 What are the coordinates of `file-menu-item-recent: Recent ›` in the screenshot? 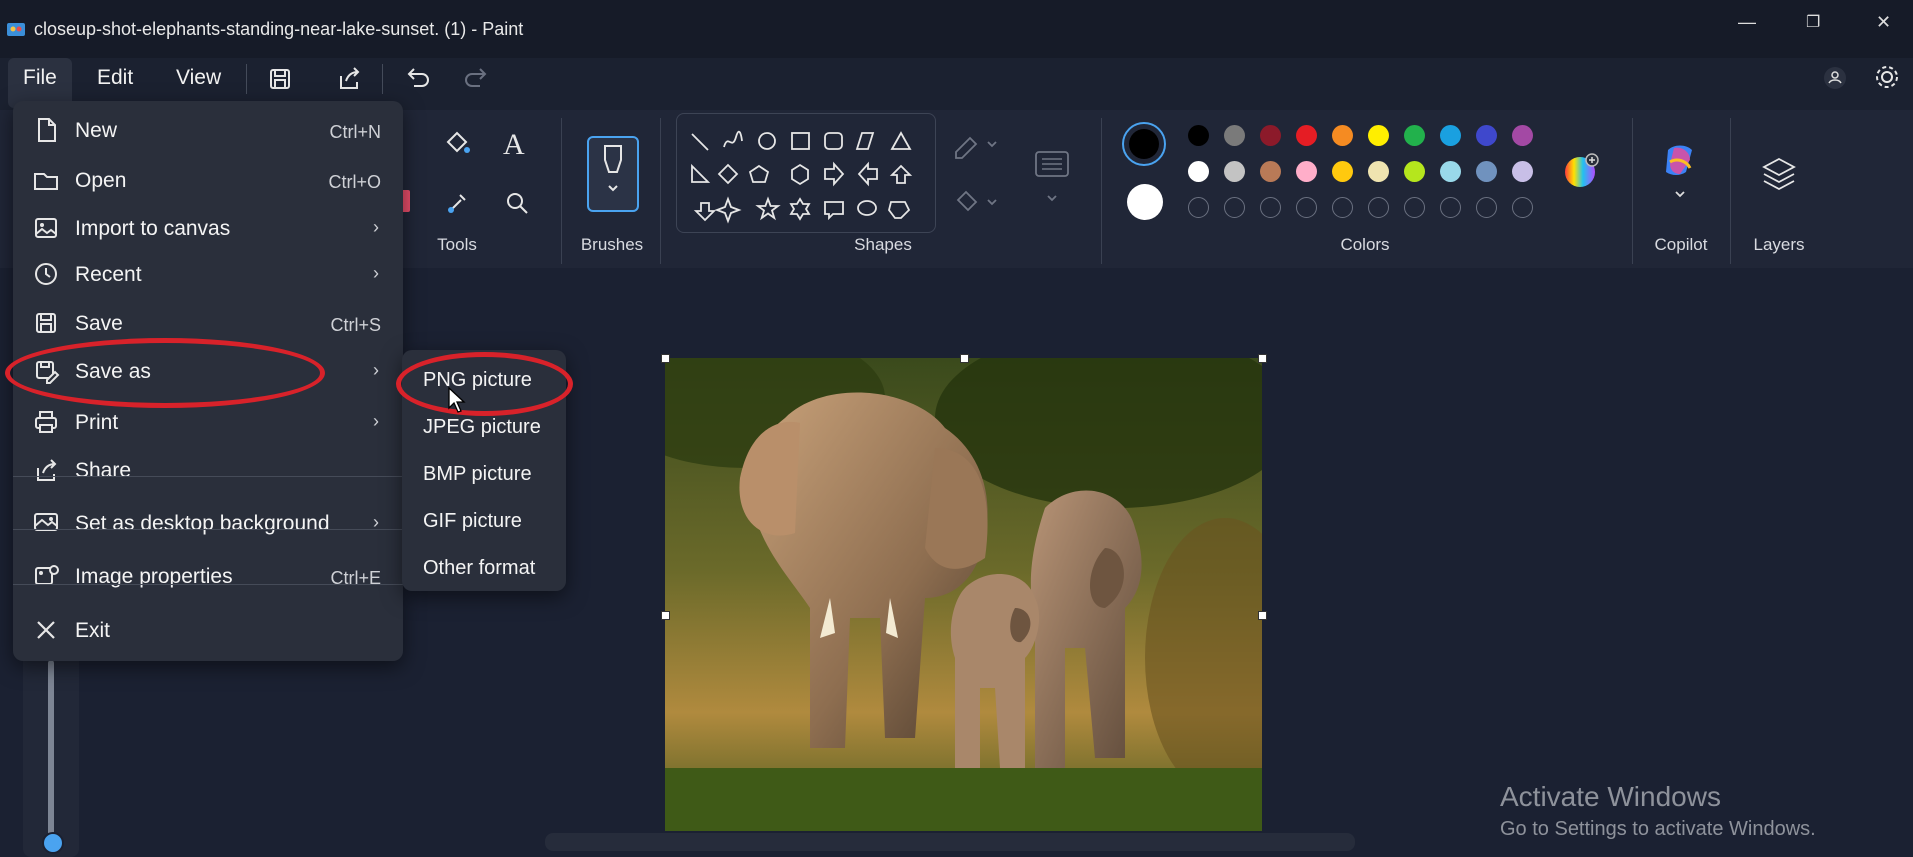 It's located at (208, 275).